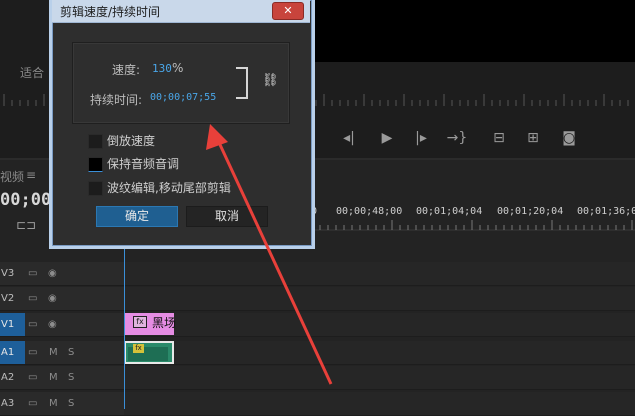 The image size is (635, 416). I want to click on ripple-edit-label: 波纹编辑,移动尾部剪辑, so click(169, 187).